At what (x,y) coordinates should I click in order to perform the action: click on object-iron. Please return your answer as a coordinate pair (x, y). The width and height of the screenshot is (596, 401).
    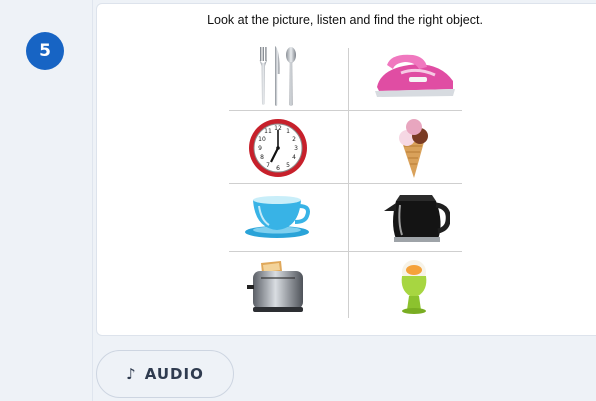
    Looking at the image, I should click on (414, 76).